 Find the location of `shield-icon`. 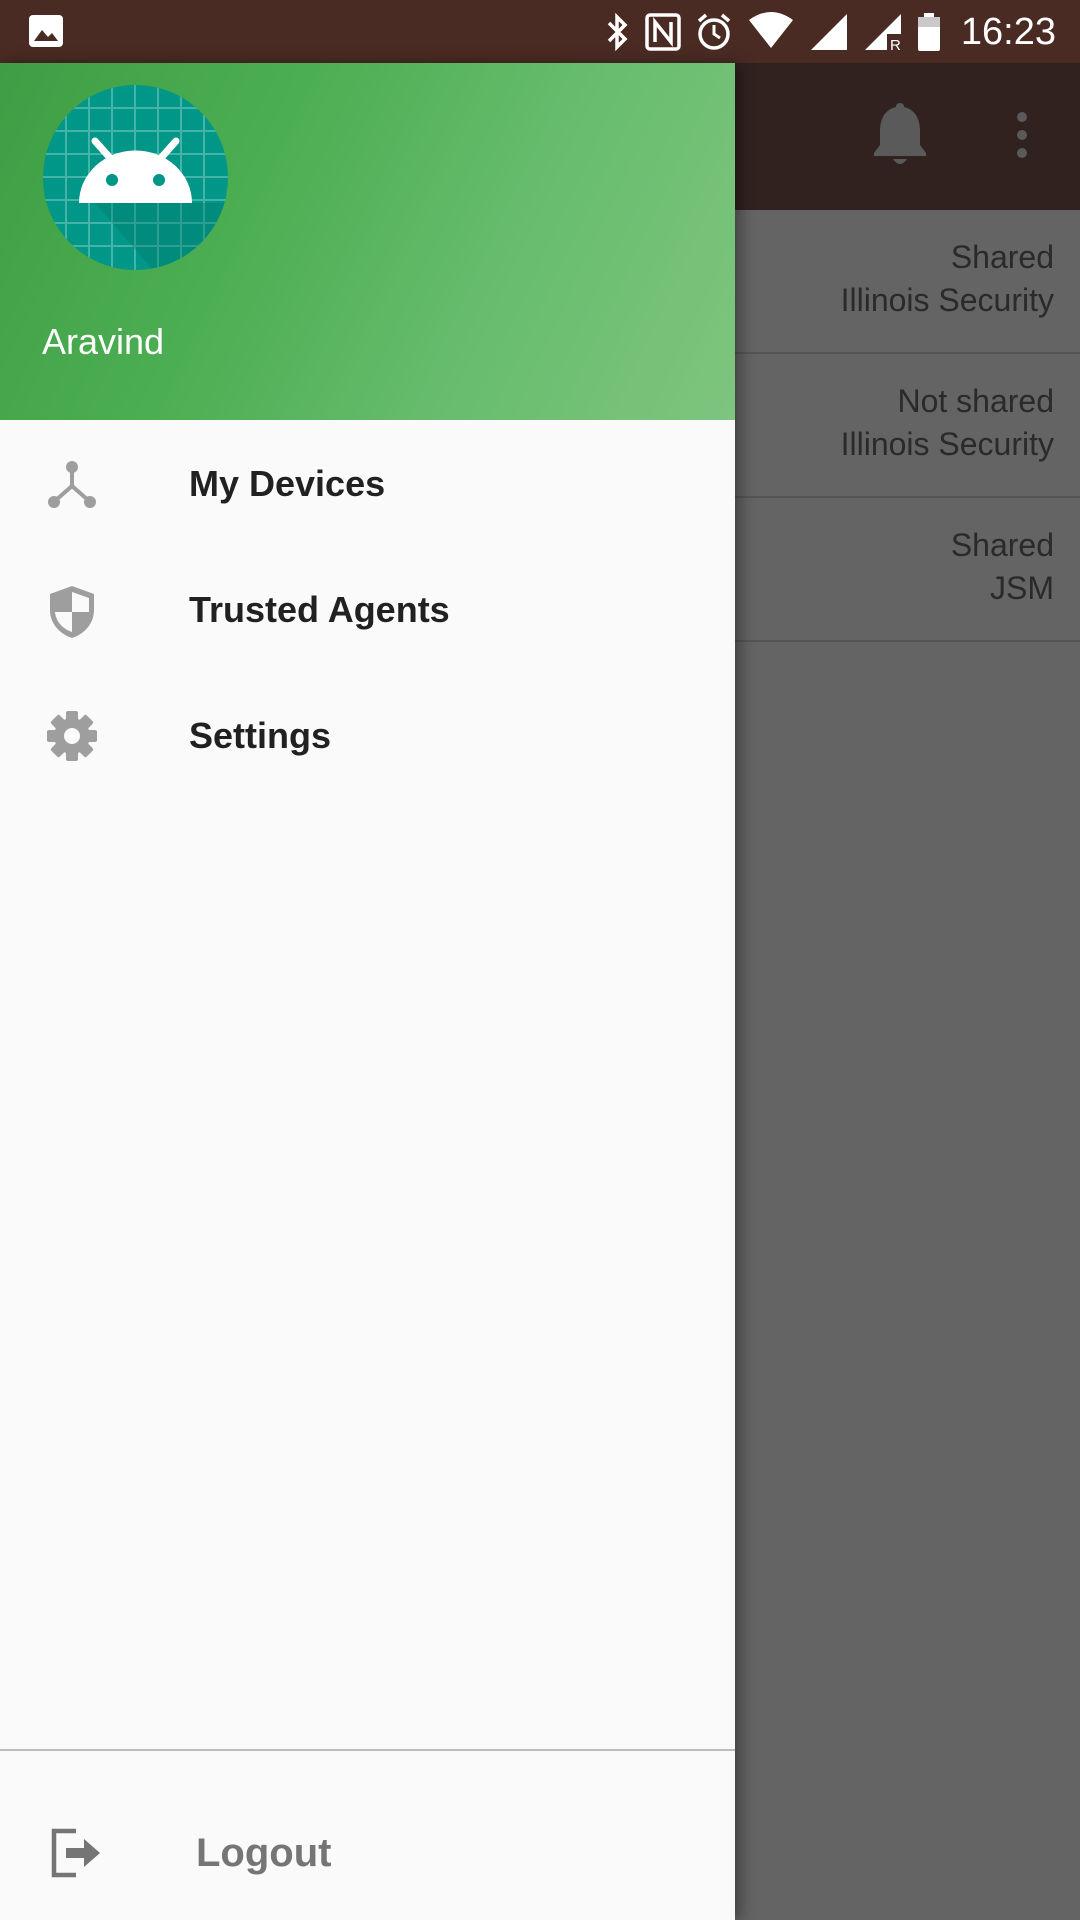

shield-icon is located at coordinates (72, 611).